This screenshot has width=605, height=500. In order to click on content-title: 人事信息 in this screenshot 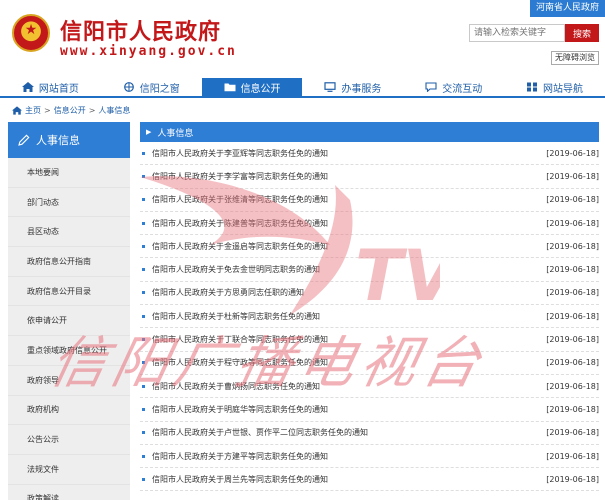, I will do `click(175, 133)`.